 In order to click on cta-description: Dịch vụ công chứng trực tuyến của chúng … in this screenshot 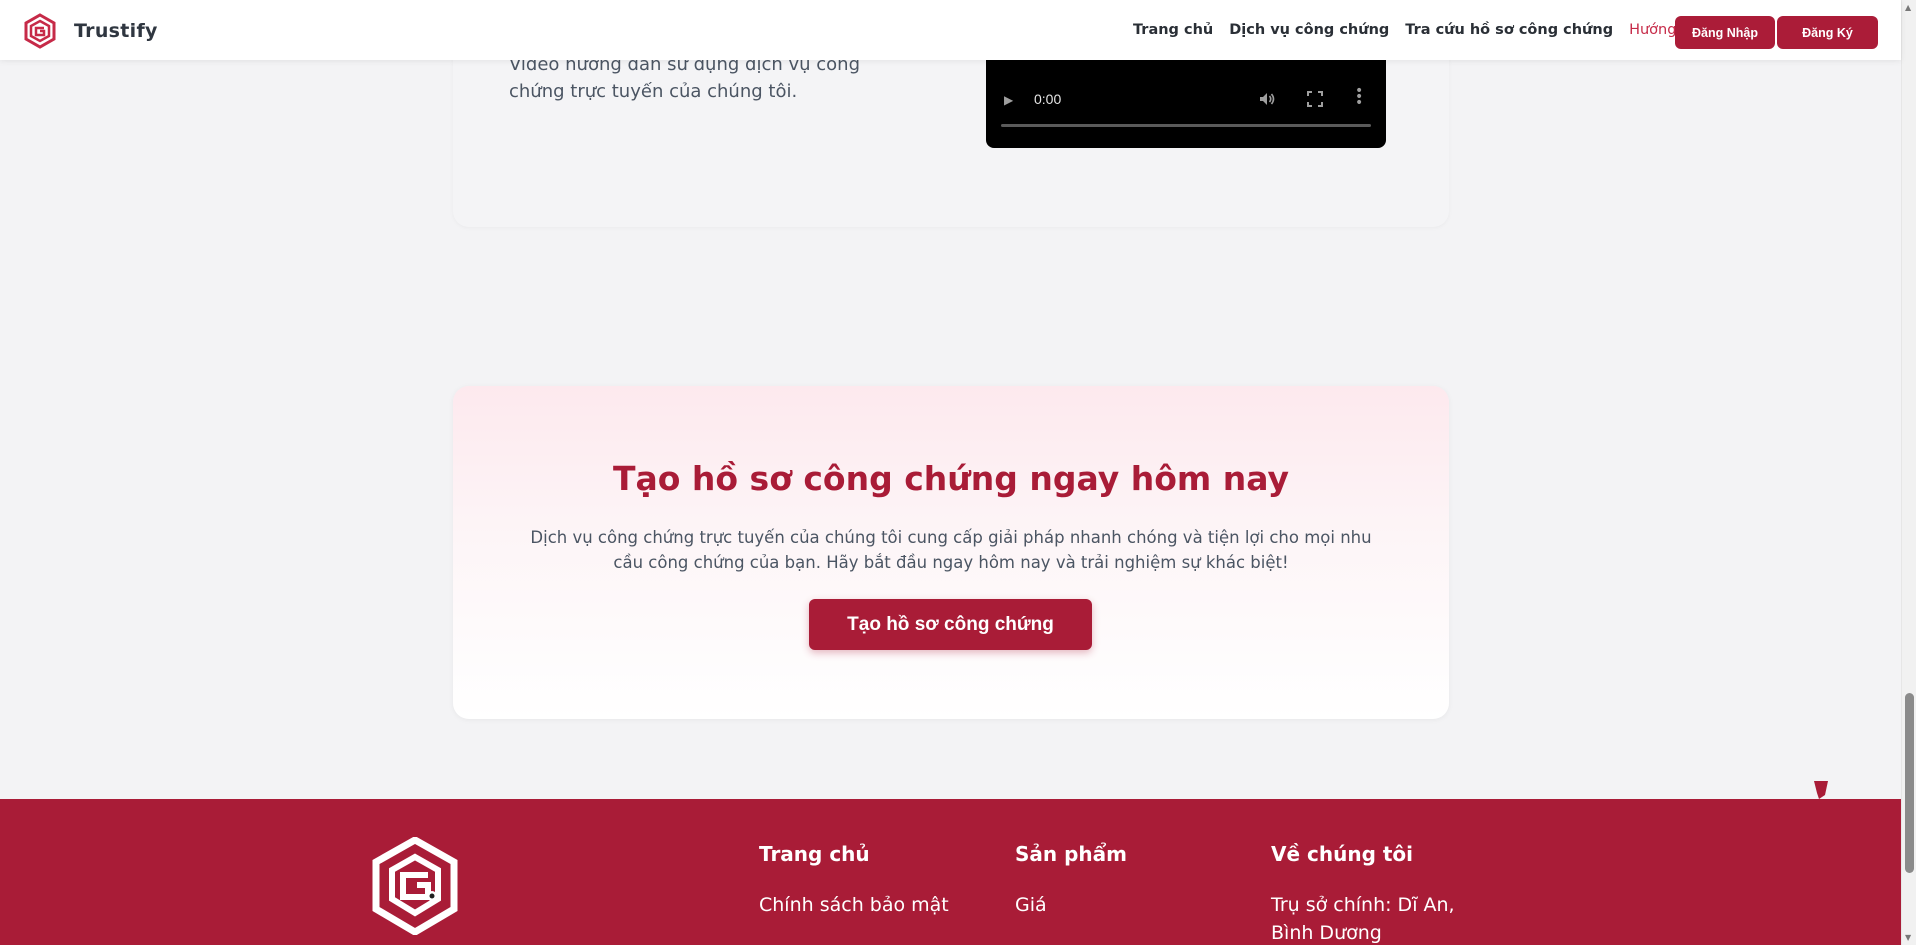, I will do `click(951, 550)`.